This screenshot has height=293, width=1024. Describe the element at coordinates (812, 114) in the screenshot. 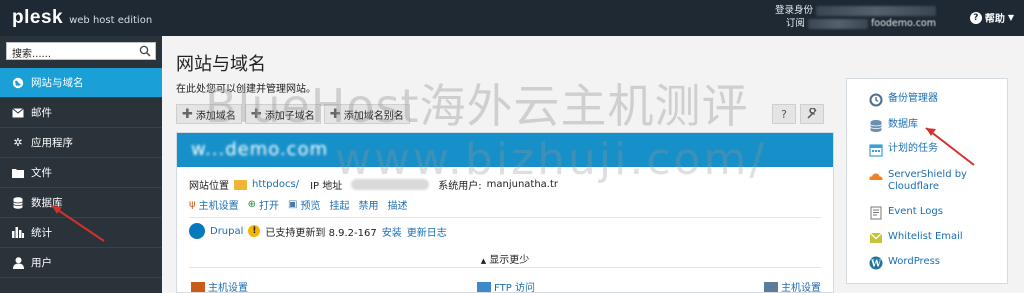

I see `wrench-icon` at that location.